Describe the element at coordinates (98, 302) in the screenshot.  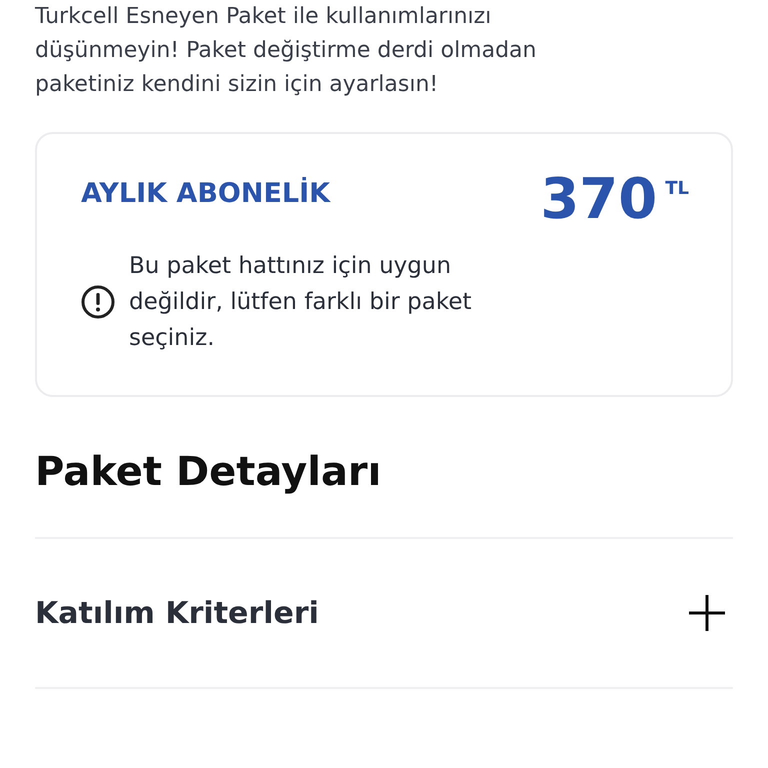
I see `warning-icon` at that location.